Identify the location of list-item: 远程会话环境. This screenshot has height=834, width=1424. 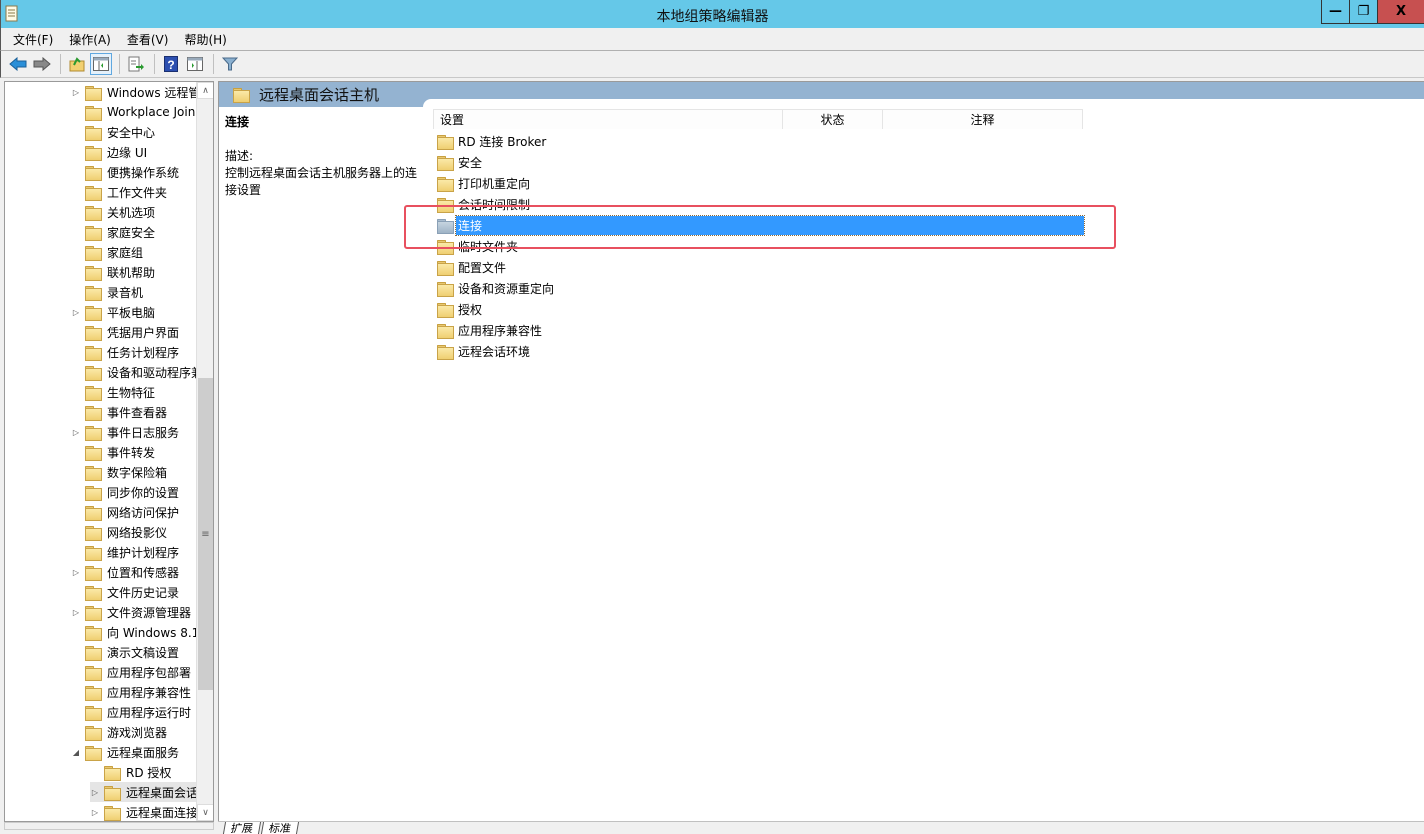
(483, 351).